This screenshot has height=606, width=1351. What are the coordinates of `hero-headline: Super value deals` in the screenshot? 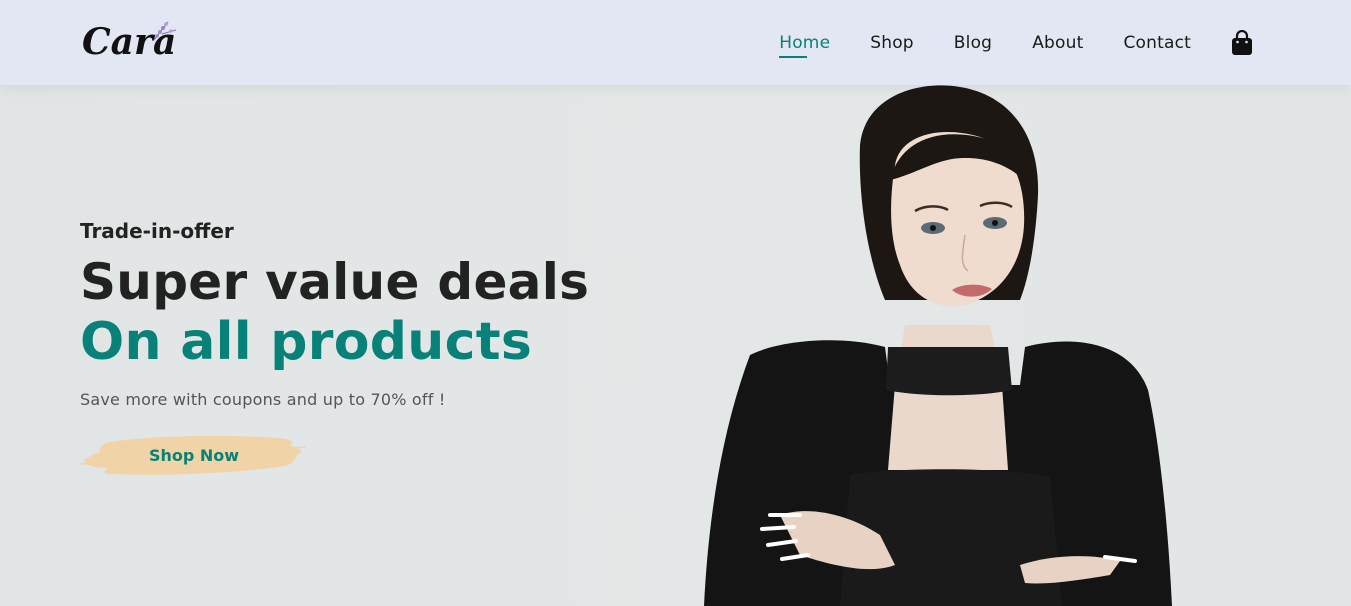 It's located at (335, 282).